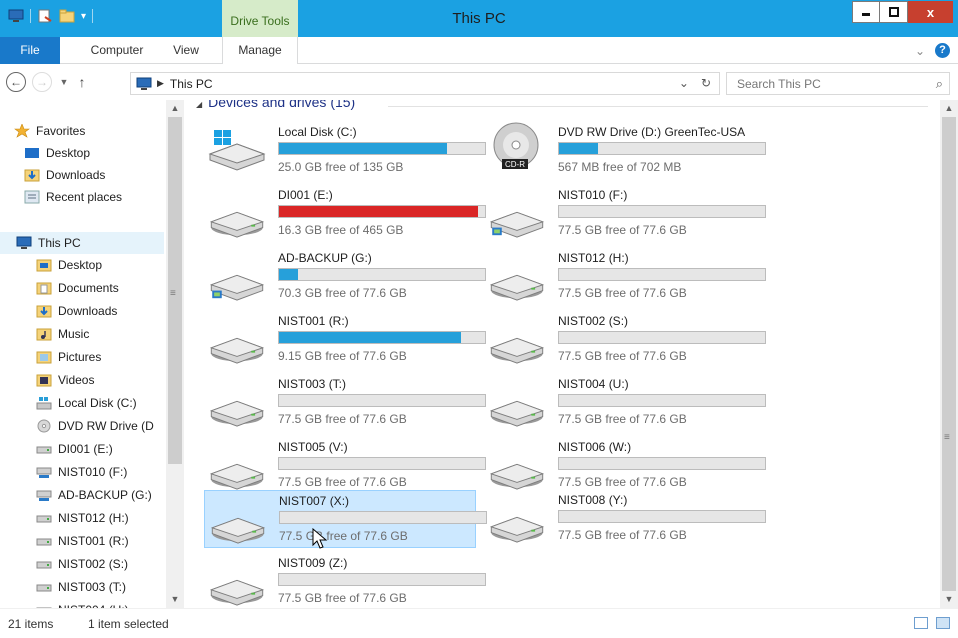 The image size is (958, 638). I want to click on window-title: This PC, so click(479, 18).